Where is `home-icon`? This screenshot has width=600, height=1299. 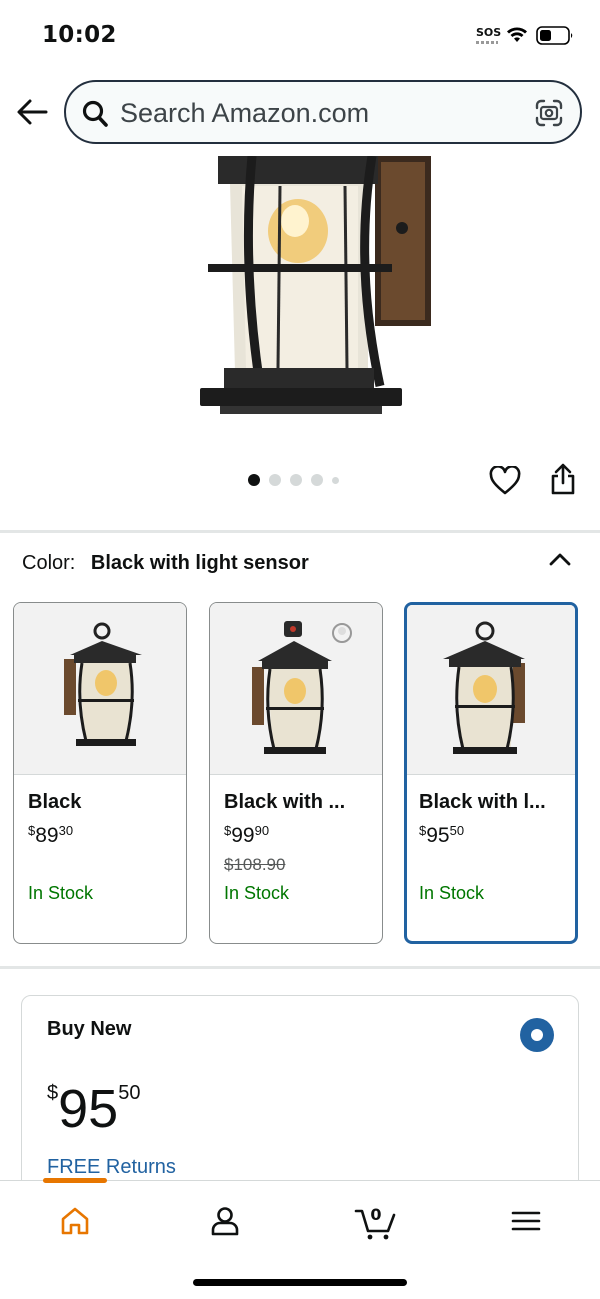
home-icon is located at coordinates (75, 1221).